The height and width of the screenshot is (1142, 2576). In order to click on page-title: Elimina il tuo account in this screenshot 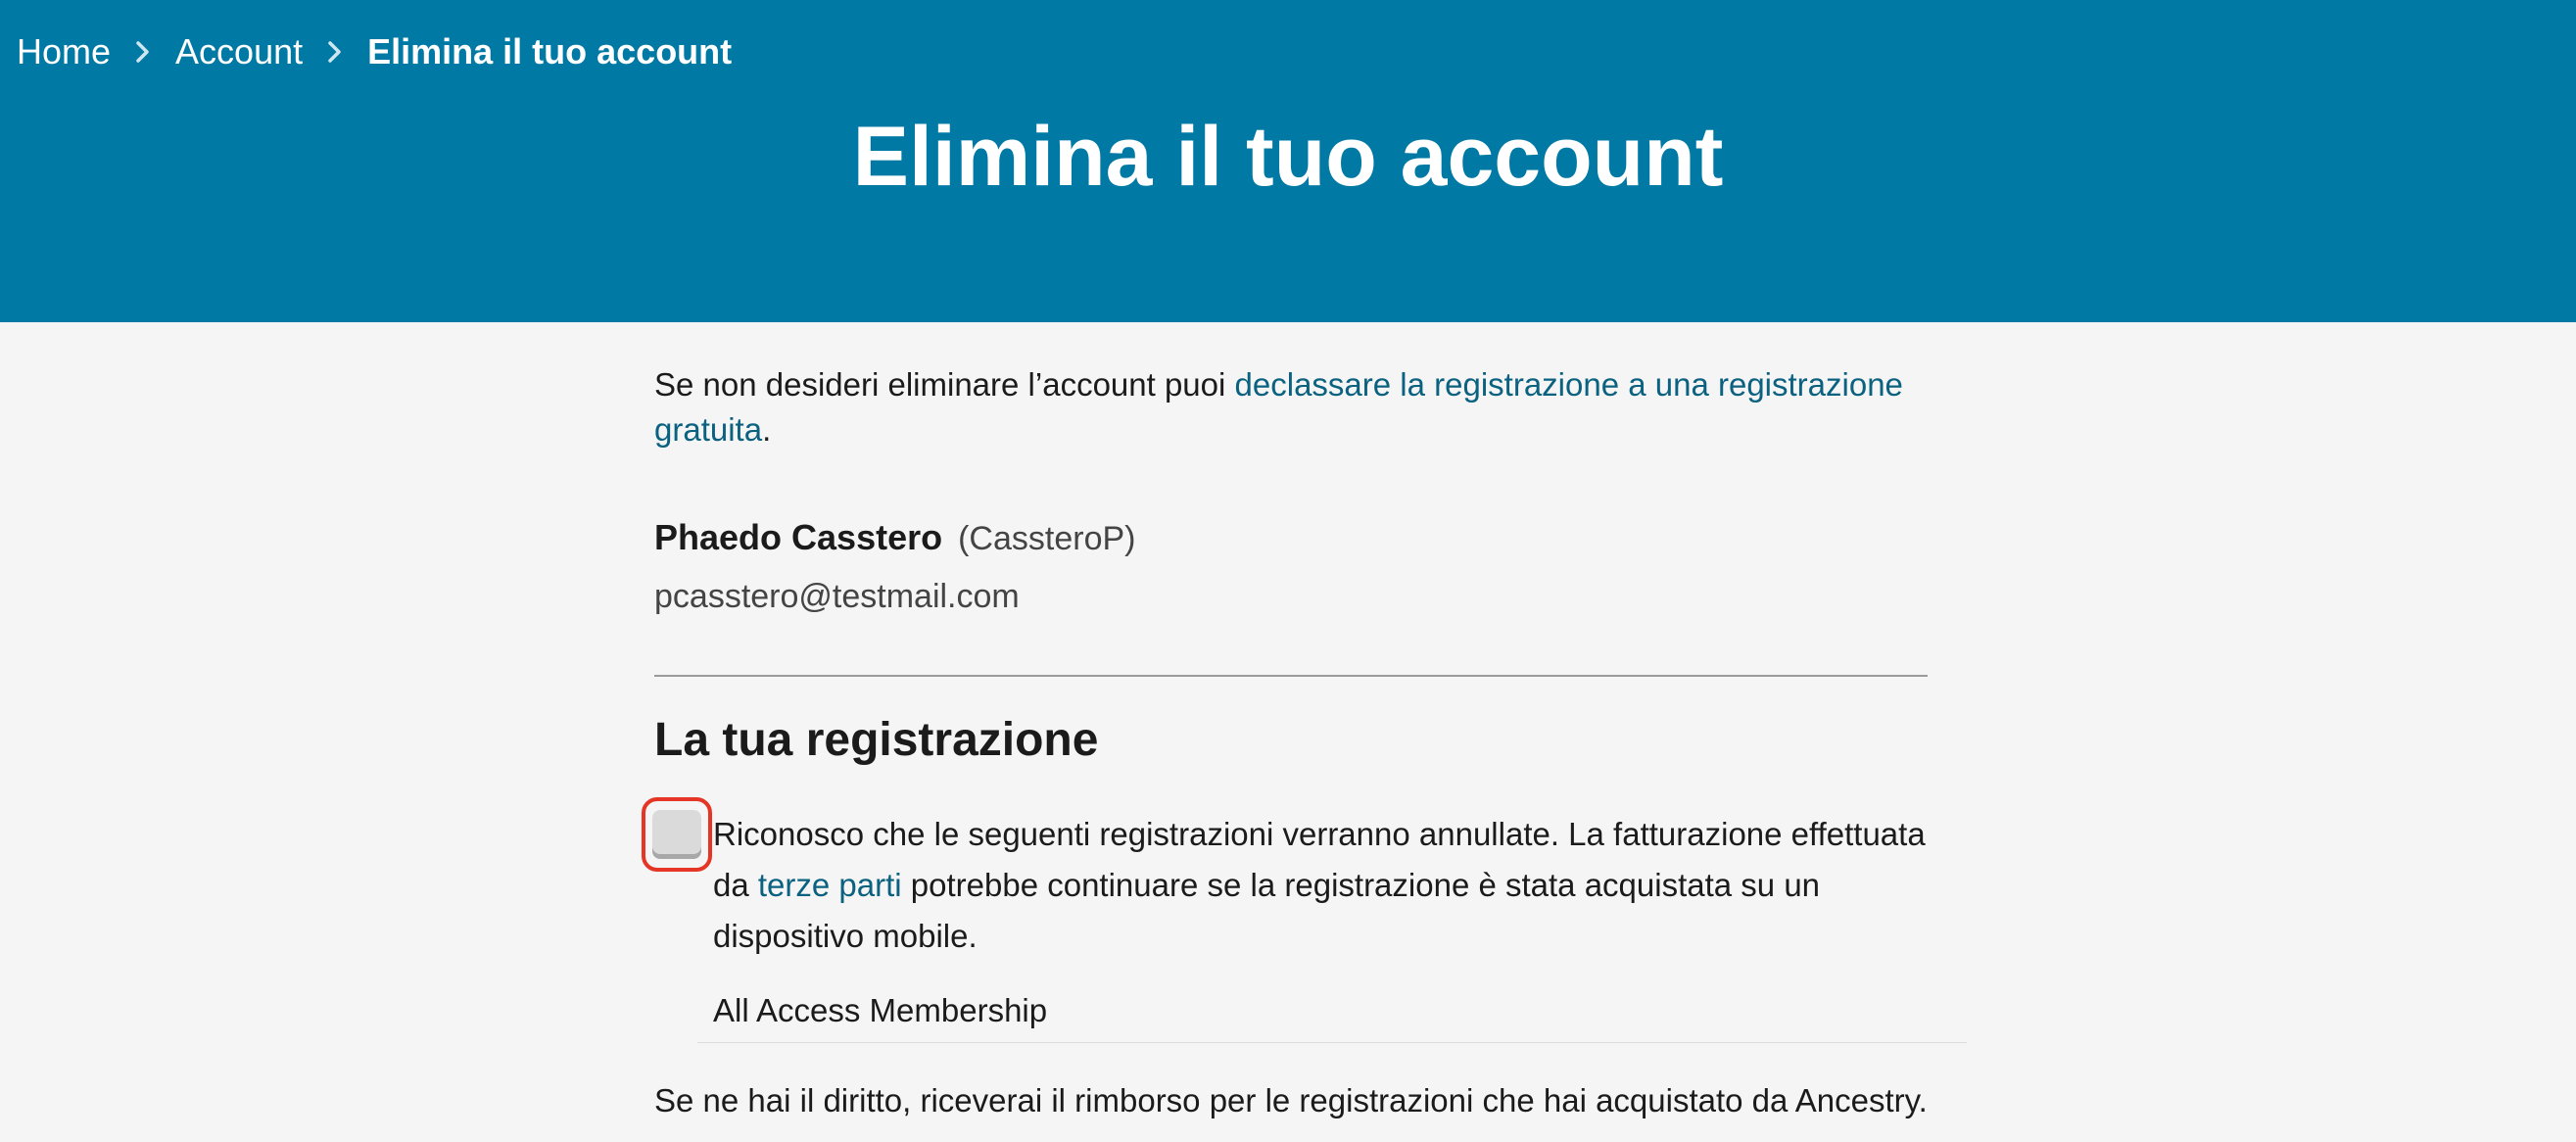, I will do `click(1288, 157)`.